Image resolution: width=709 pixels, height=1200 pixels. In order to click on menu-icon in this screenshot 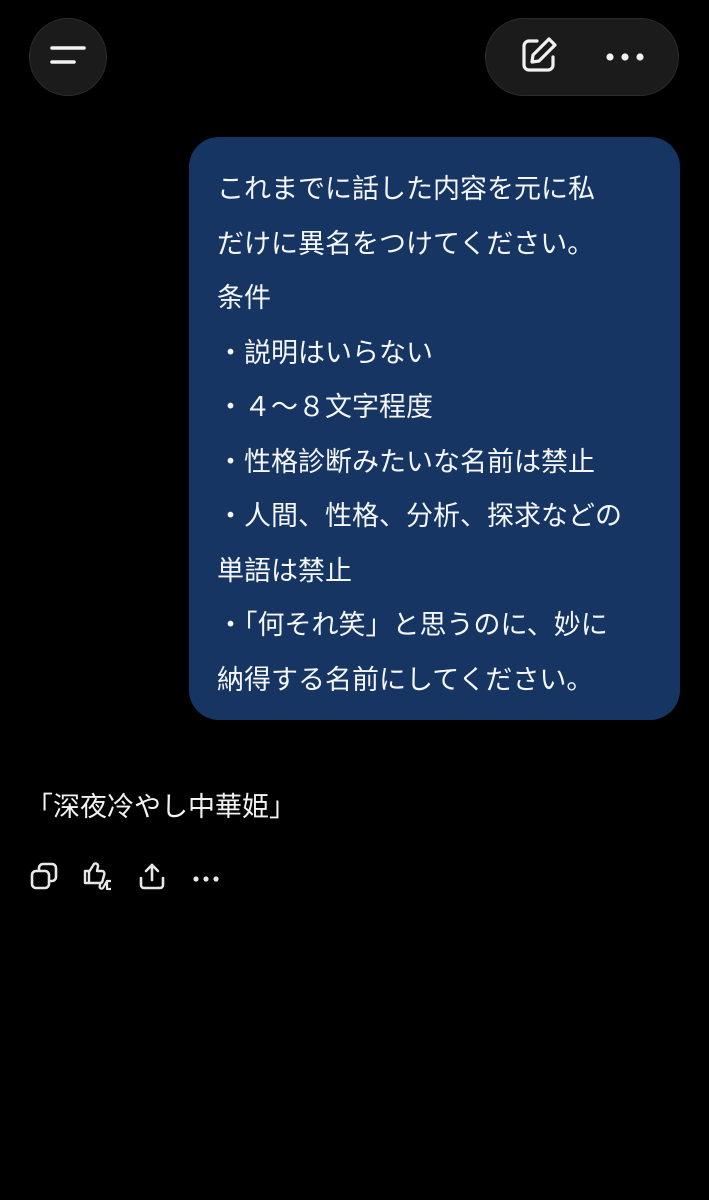, I will do `click(68, 57)`.